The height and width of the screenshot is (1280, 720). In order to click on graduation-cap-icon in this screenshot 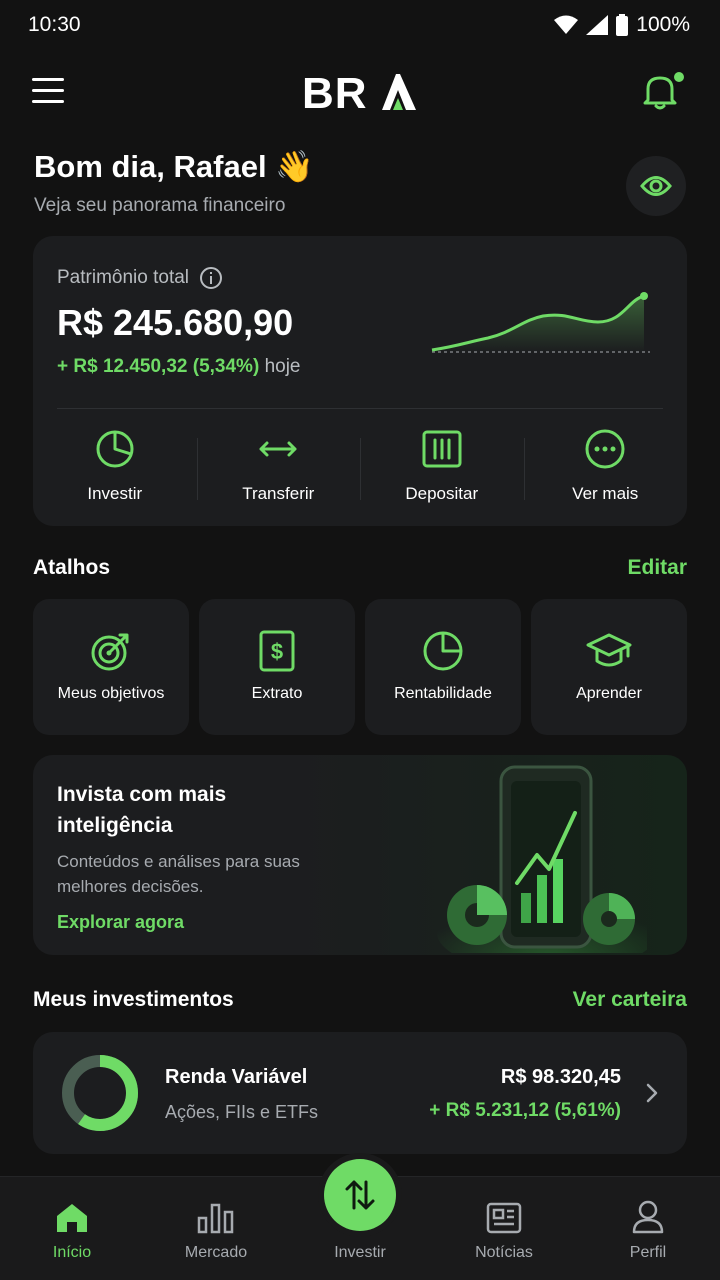, I will do `click(609, 650)`.